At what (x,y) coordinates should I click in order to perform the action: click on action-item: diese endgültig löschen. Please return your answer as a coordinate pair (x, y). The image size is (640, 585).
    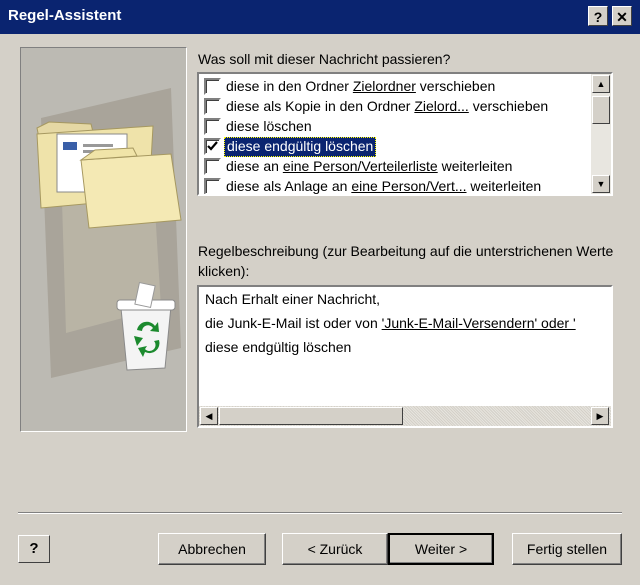
    Looking at the image, I should click on (394, 146).